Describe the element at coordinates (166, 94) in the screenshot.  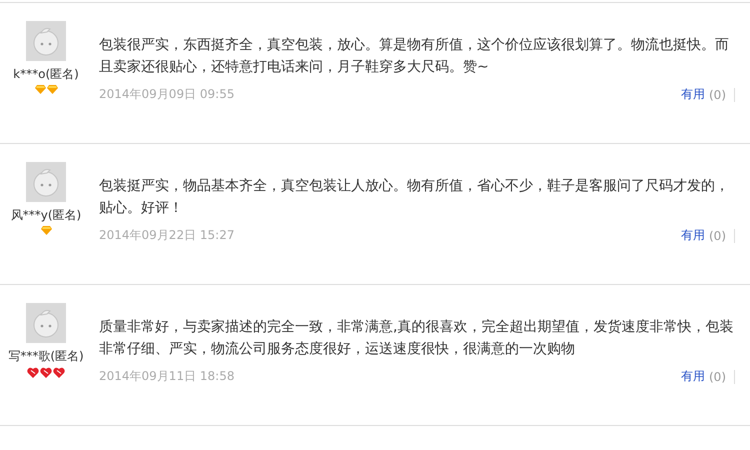
I see `review-date: 2014年09月09日 09:55` at that location.